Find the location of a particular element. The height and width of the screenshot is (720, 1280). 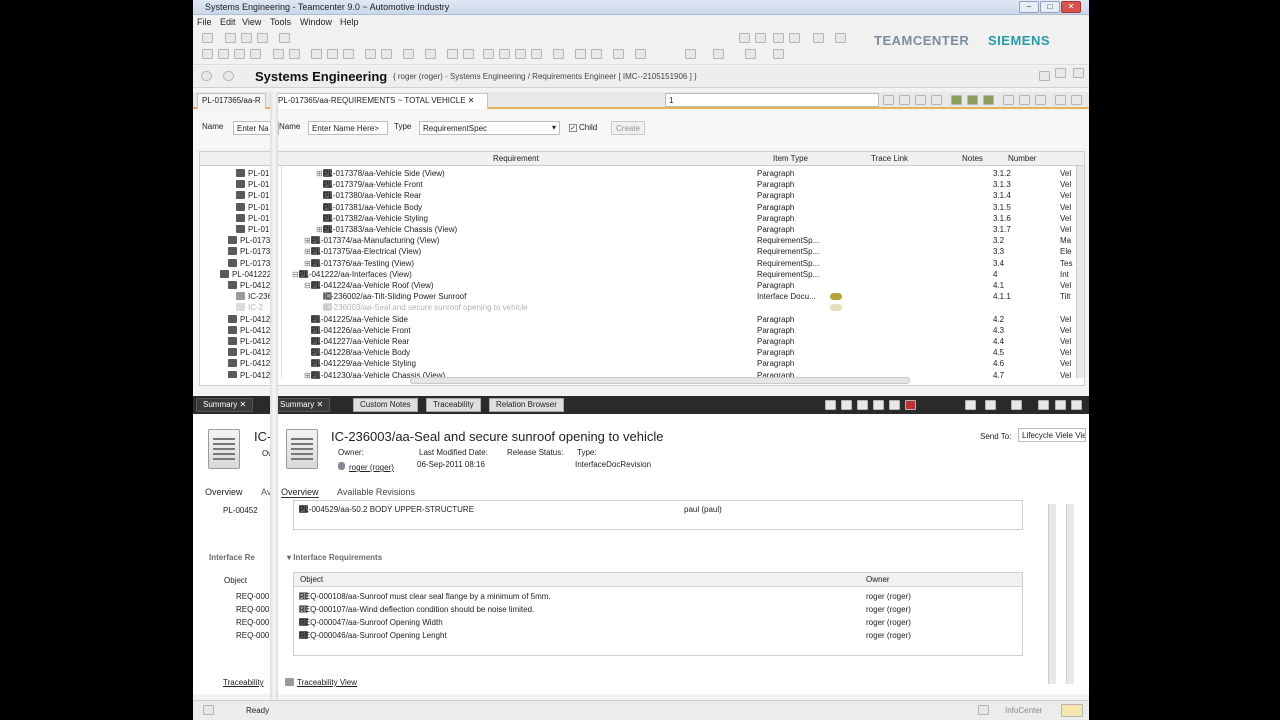

add-icon is located at coordinates (370, 54).